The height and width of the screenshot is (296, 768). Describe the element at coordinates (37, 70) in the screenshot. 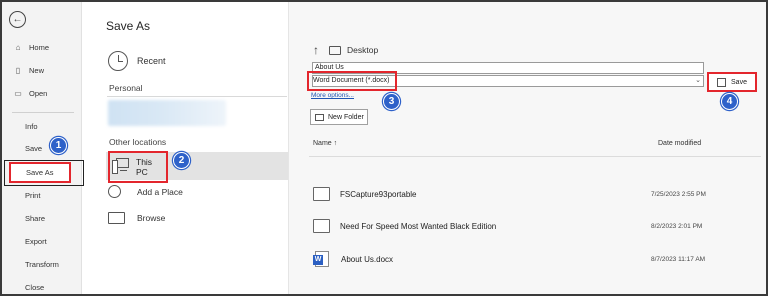

I see `nav-item-label: New` at that location.